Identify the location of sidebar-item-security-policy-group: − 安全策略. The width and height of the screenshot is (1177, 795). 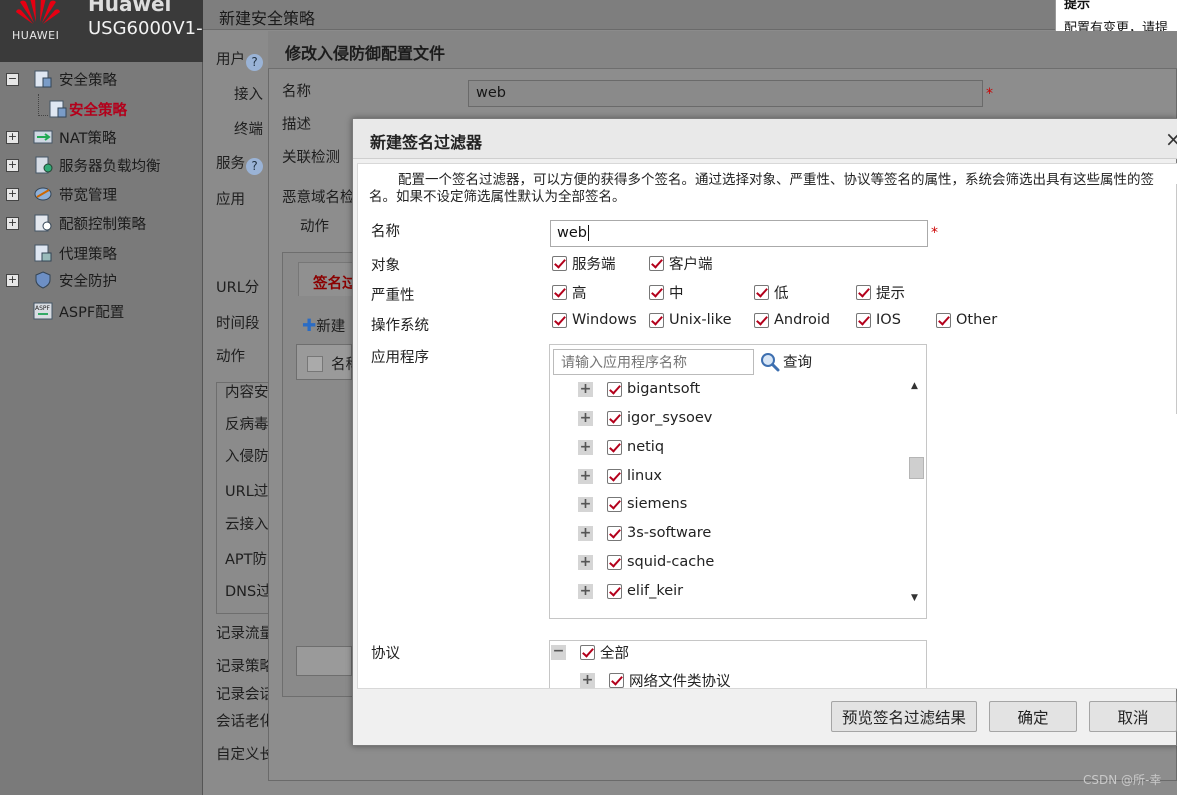
(101, 79).